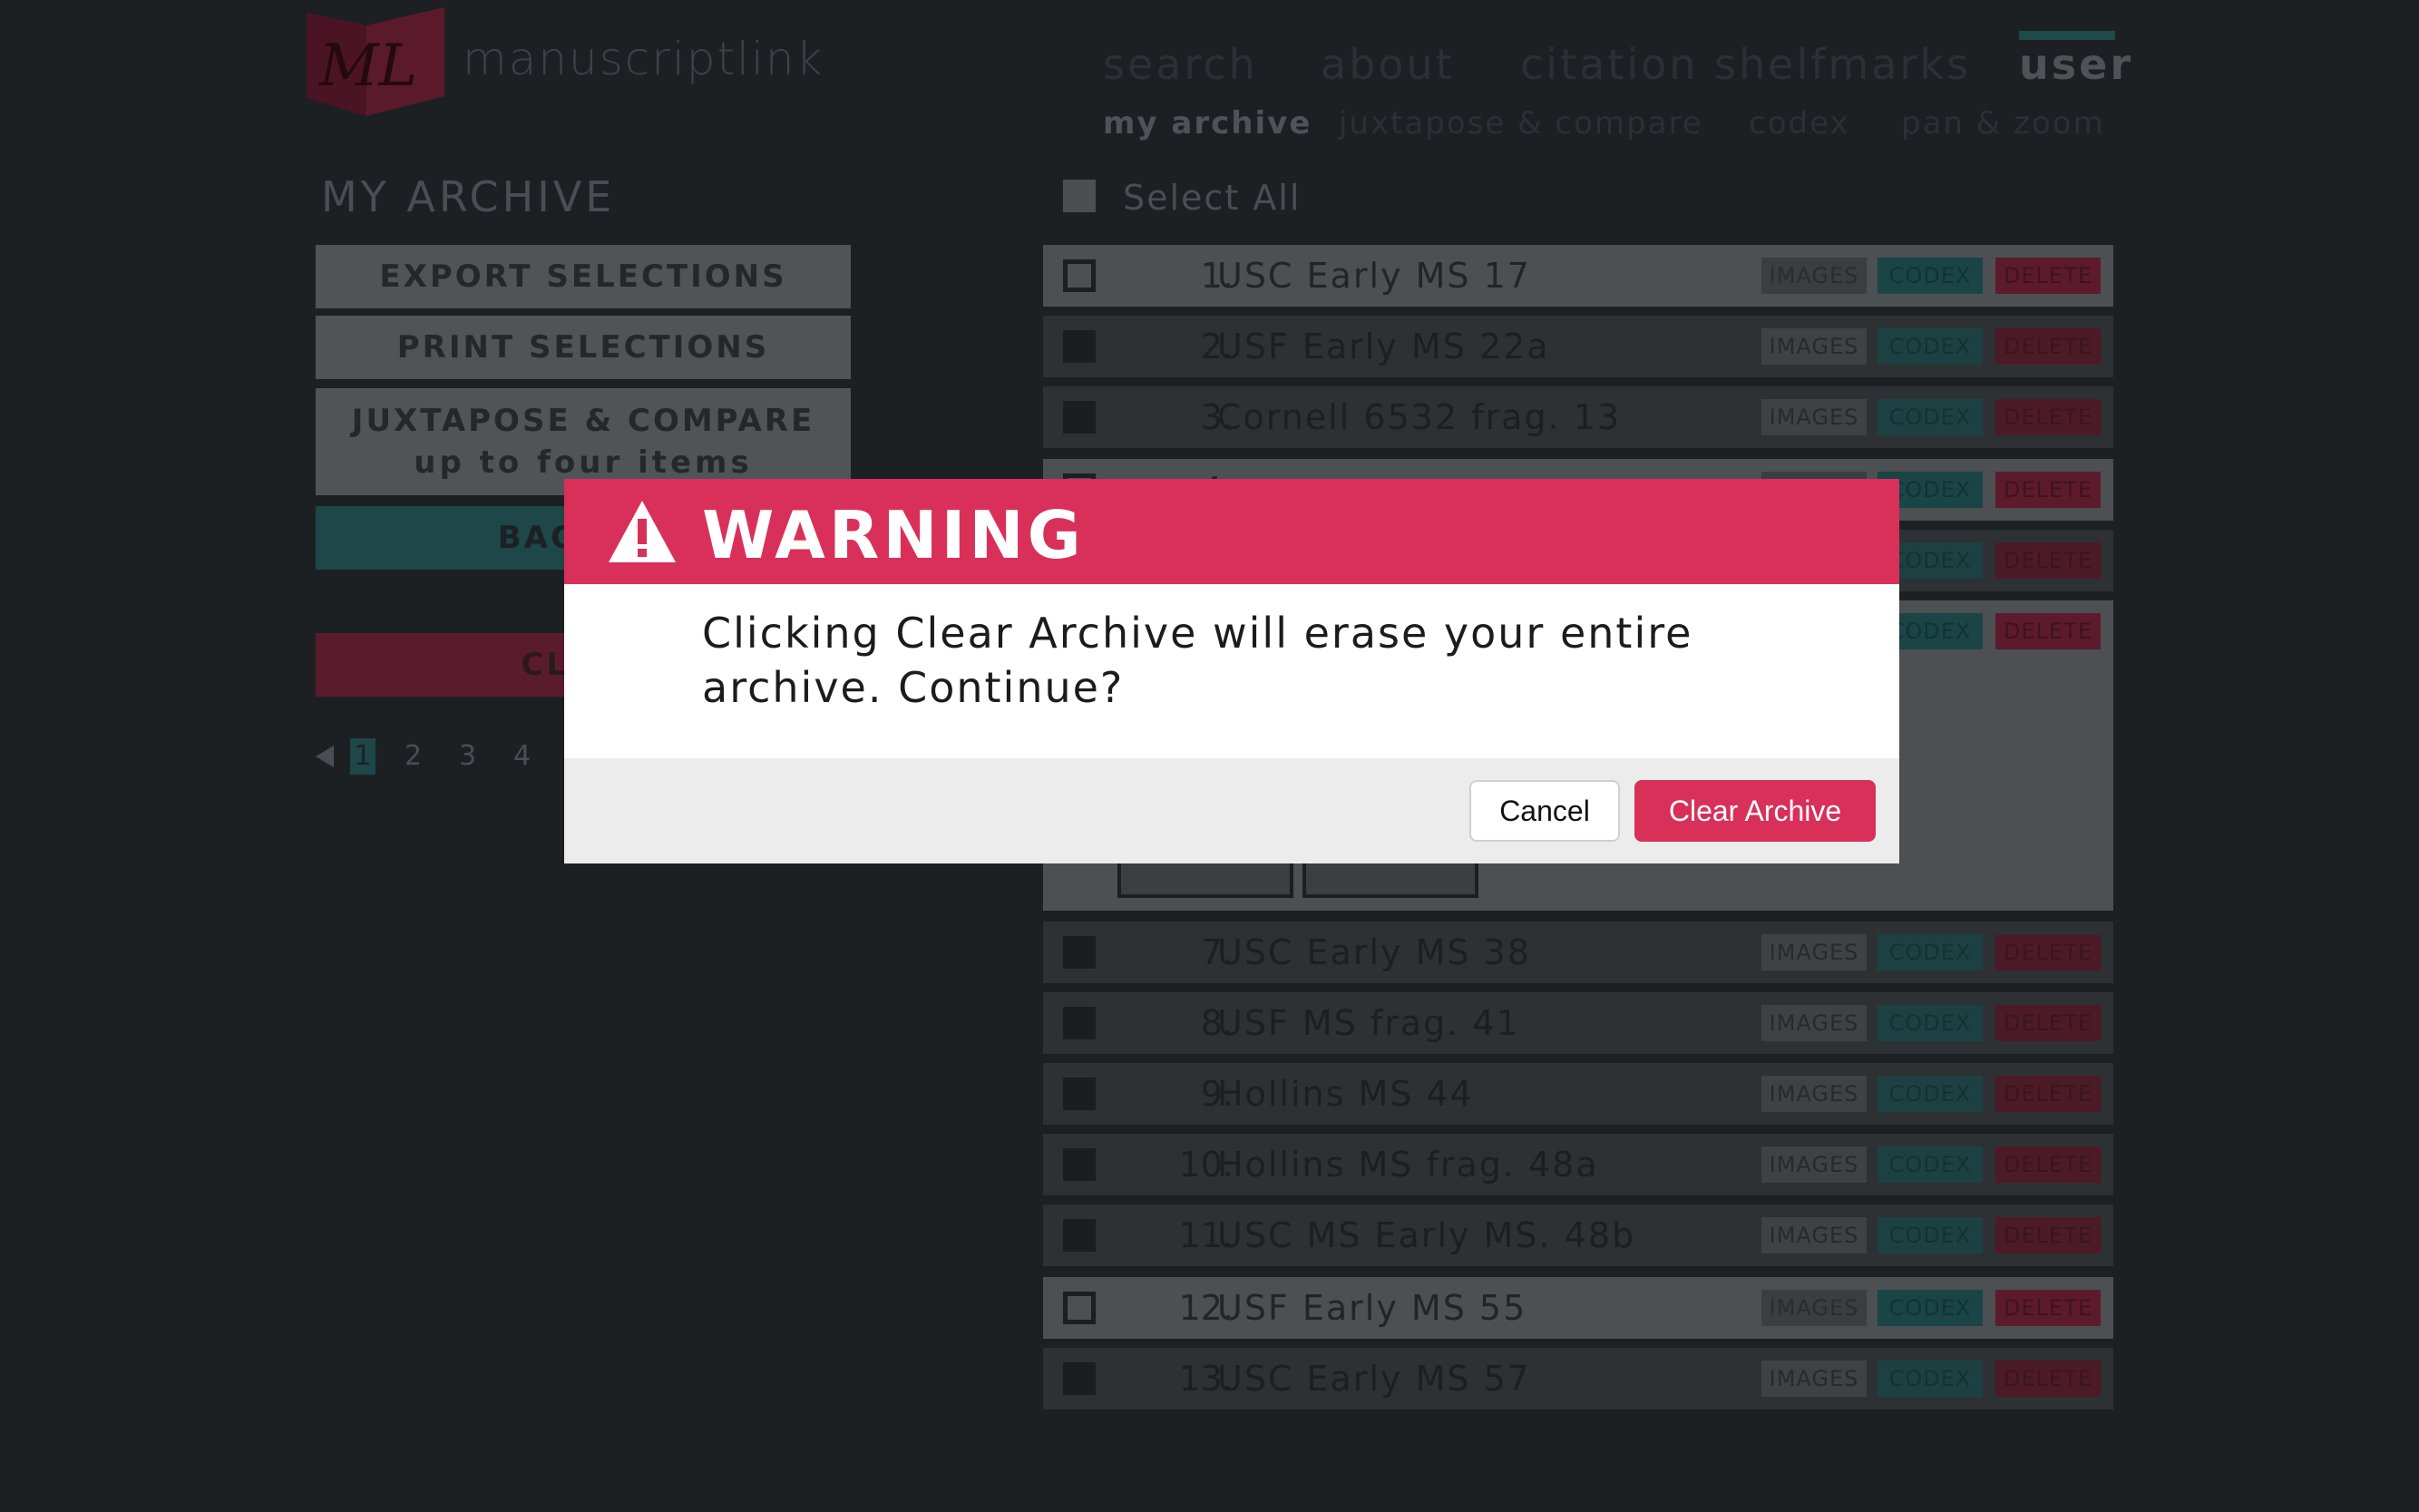 The height and width of the screenshot is (1512, 2419). Describe the element at coordinates (2067, 35) in the screenshot. I see `nav-active-indicator` at that location.